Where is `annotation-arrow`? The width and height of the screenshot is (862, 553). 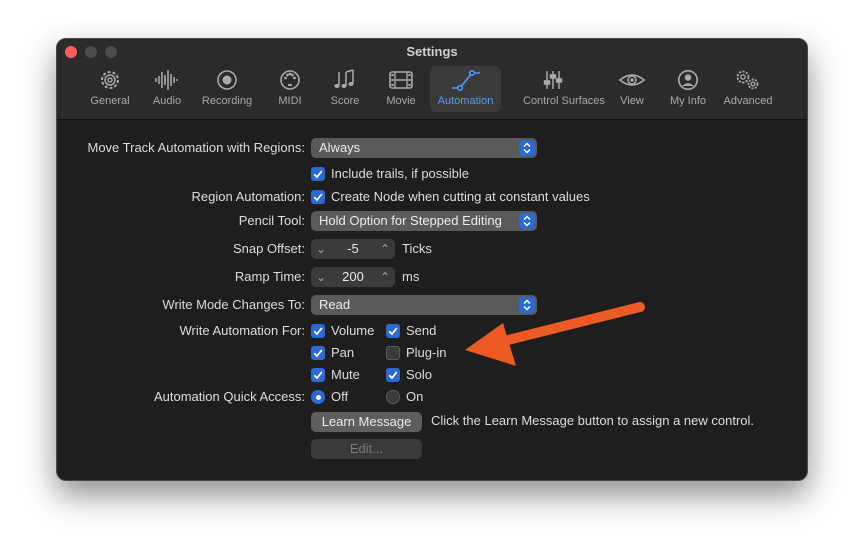
annotation-arrow is located at coordinates (555, 334).